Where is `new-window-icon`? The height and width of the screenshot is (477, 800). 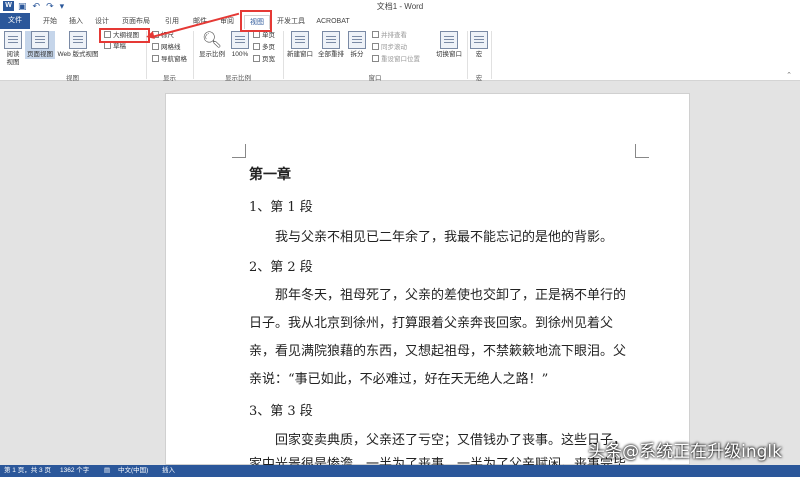
new-window-icon is located at coordinates (300, 40).